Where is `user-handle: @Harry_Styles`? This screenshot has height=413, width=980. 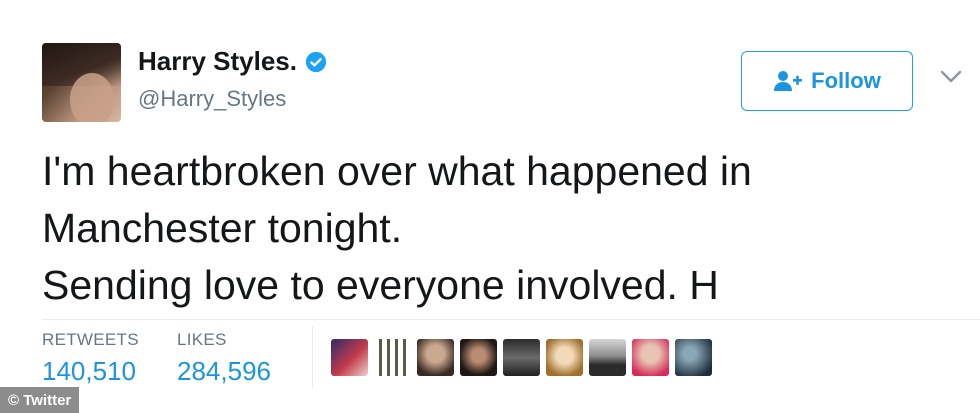
user-handle: @Harry_Styles is located at coordinates (212, 99).